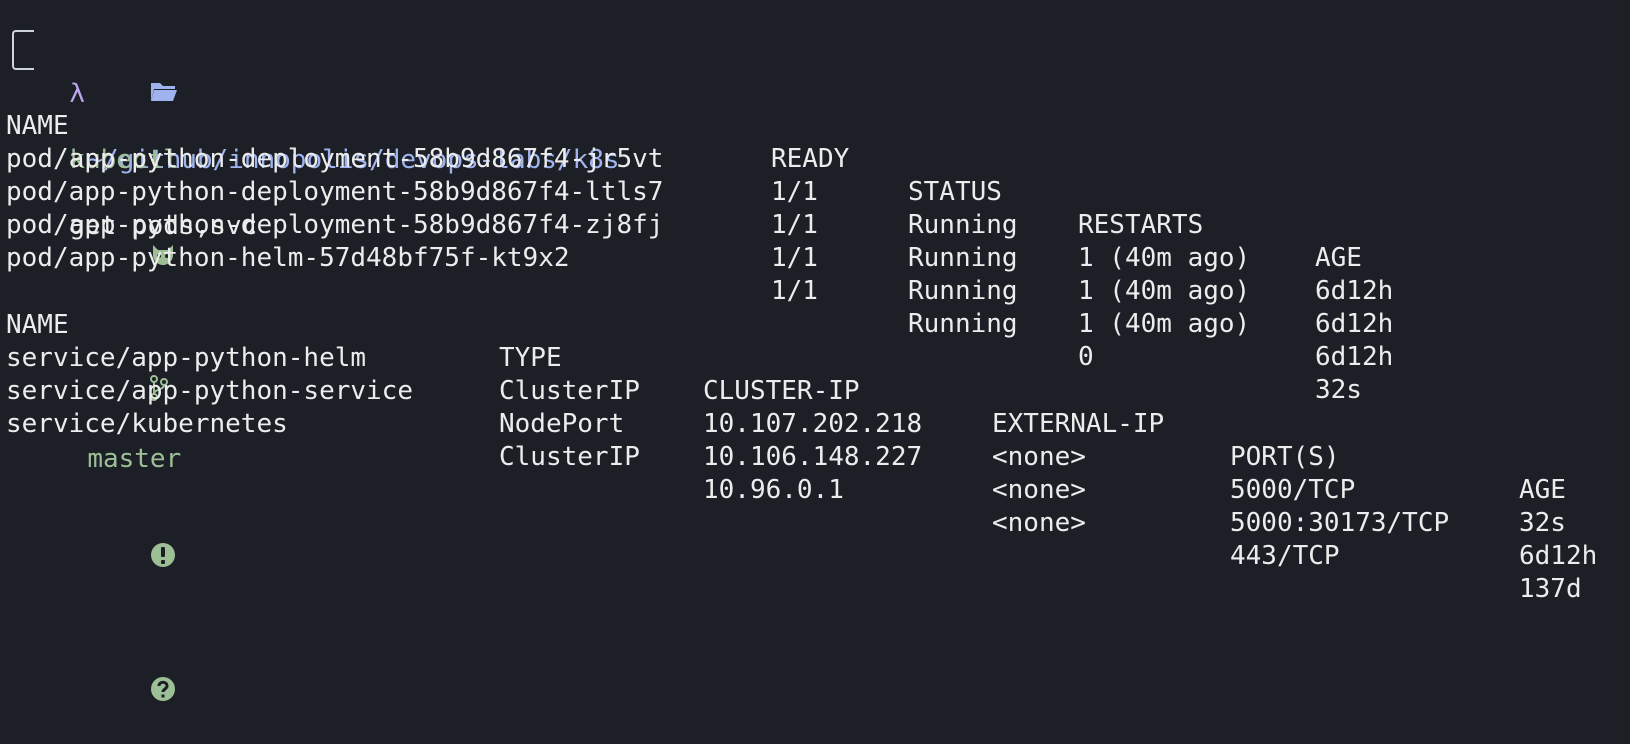 The width and height of the screenshot is (1630, 744). What do you see at coordinates (1340, 523) in the screenshot?
I see `svc-ports: 5000:30173/TCP` at bounding box center [1340, 523].